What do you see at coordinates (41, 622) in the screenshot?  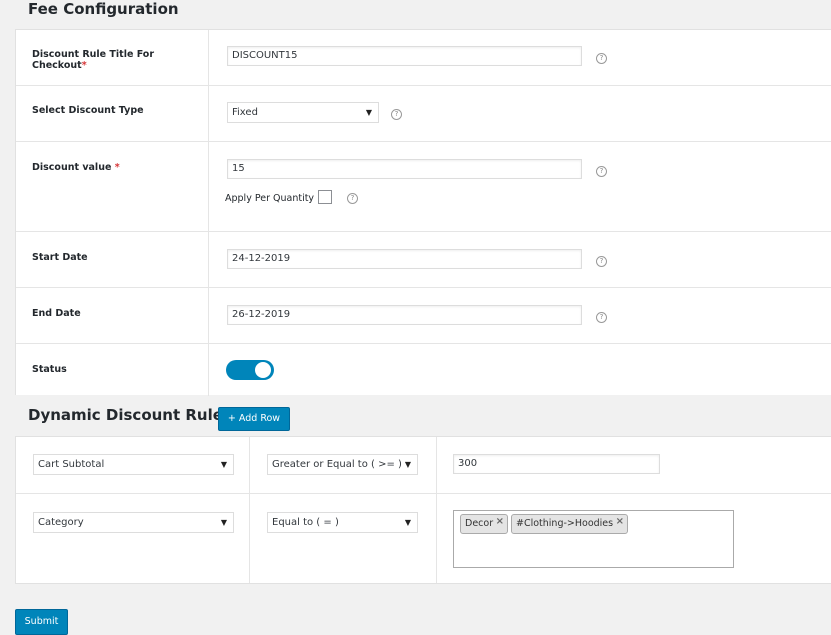 I see `submit-button: Submit` at bounding box center [41, 622].